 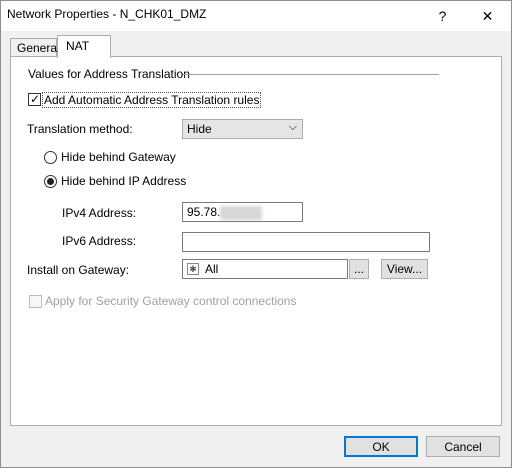 I want to click on auto-rules-label: Add Automatic Address Translation rules, so click(x=152, y=100).